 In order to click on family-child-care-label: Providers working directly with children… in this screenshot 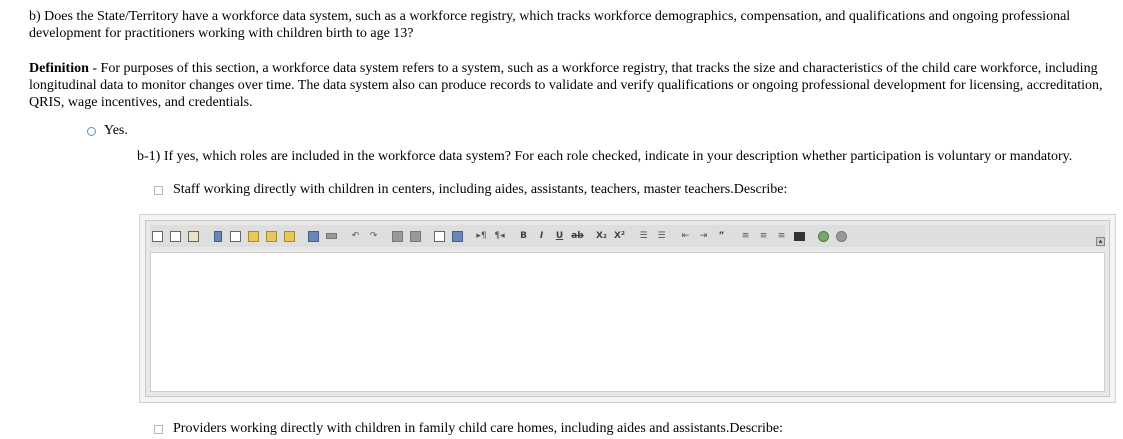, I will do `click(478, 428)`.